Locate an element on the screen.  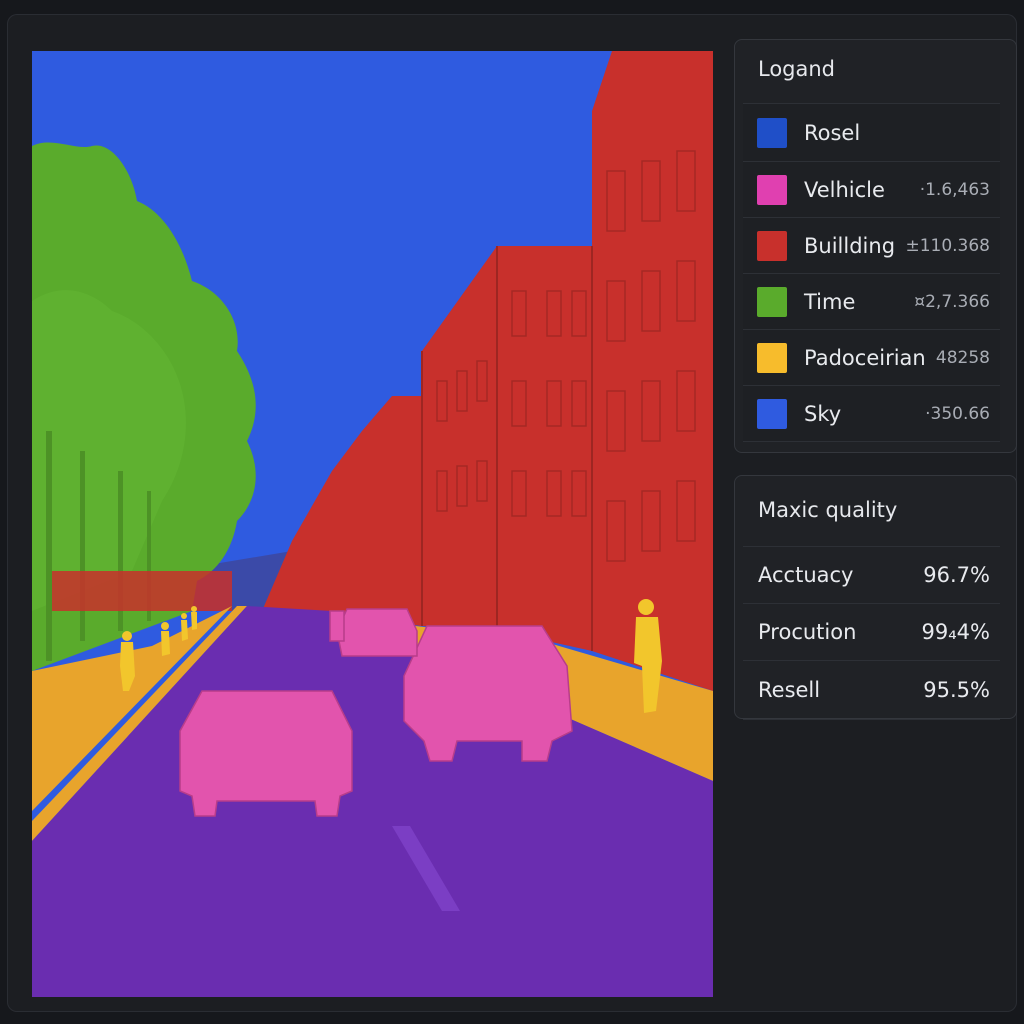
metric-row-precision: Procution 99₄4% is located at coordinates (871, 631).